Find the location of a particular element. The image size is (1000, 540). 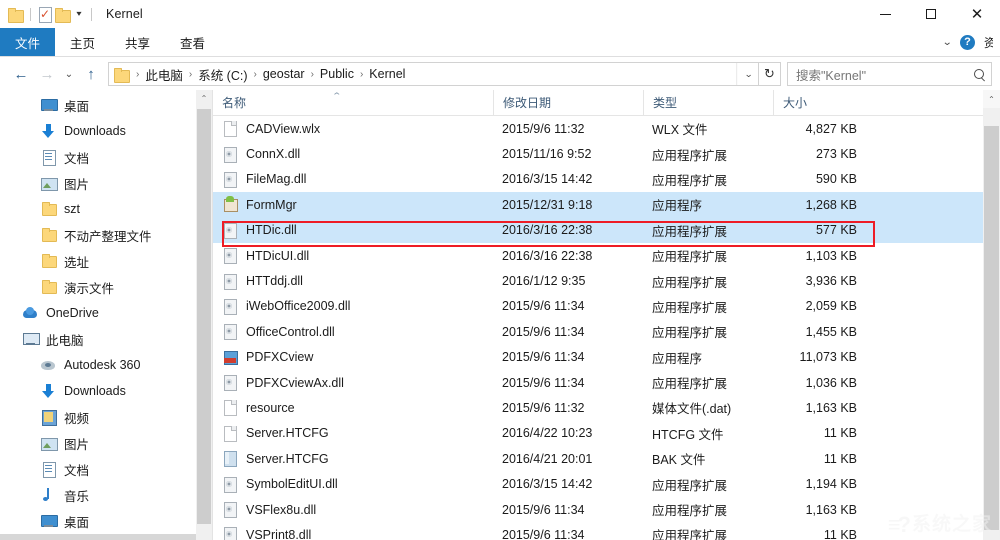

file-type-cell: 应用程序扩展 is located at coordinates (690, 257).